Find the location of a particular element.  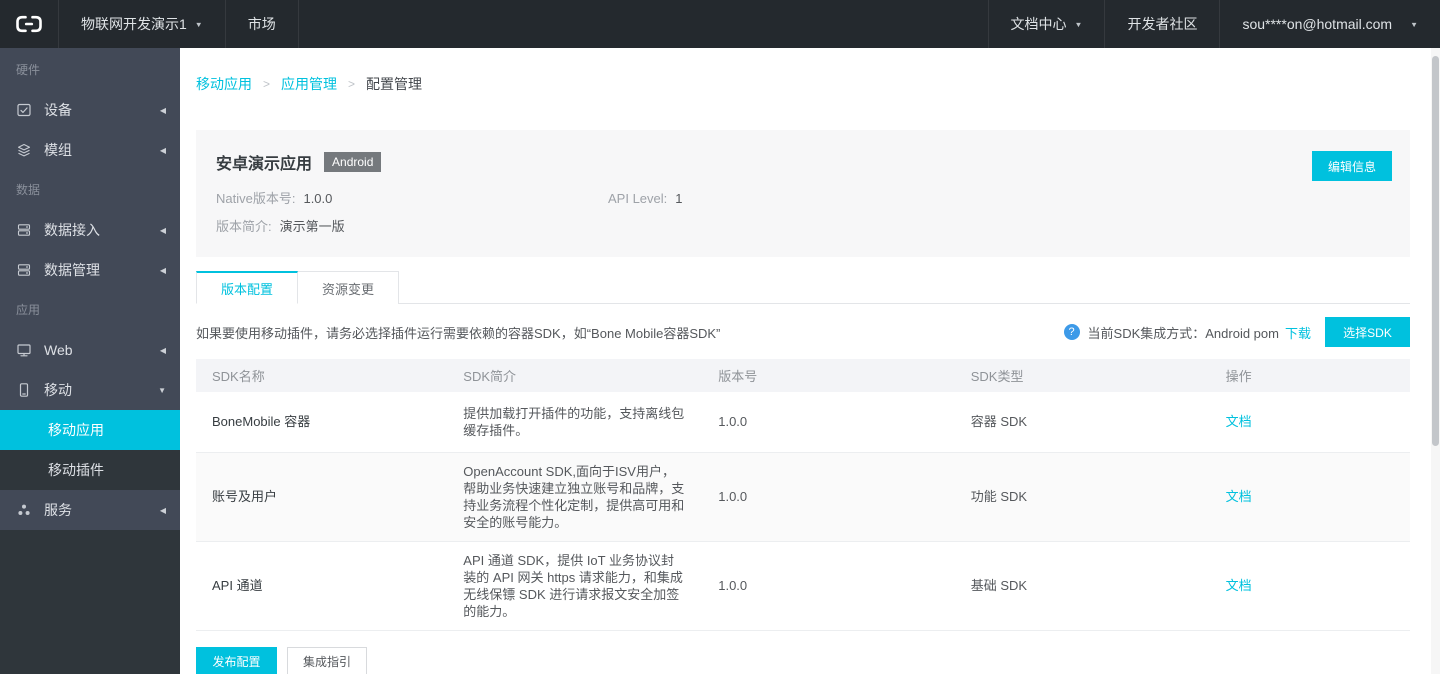

vertical-scrollbar is located at coordinates (1435, 361).